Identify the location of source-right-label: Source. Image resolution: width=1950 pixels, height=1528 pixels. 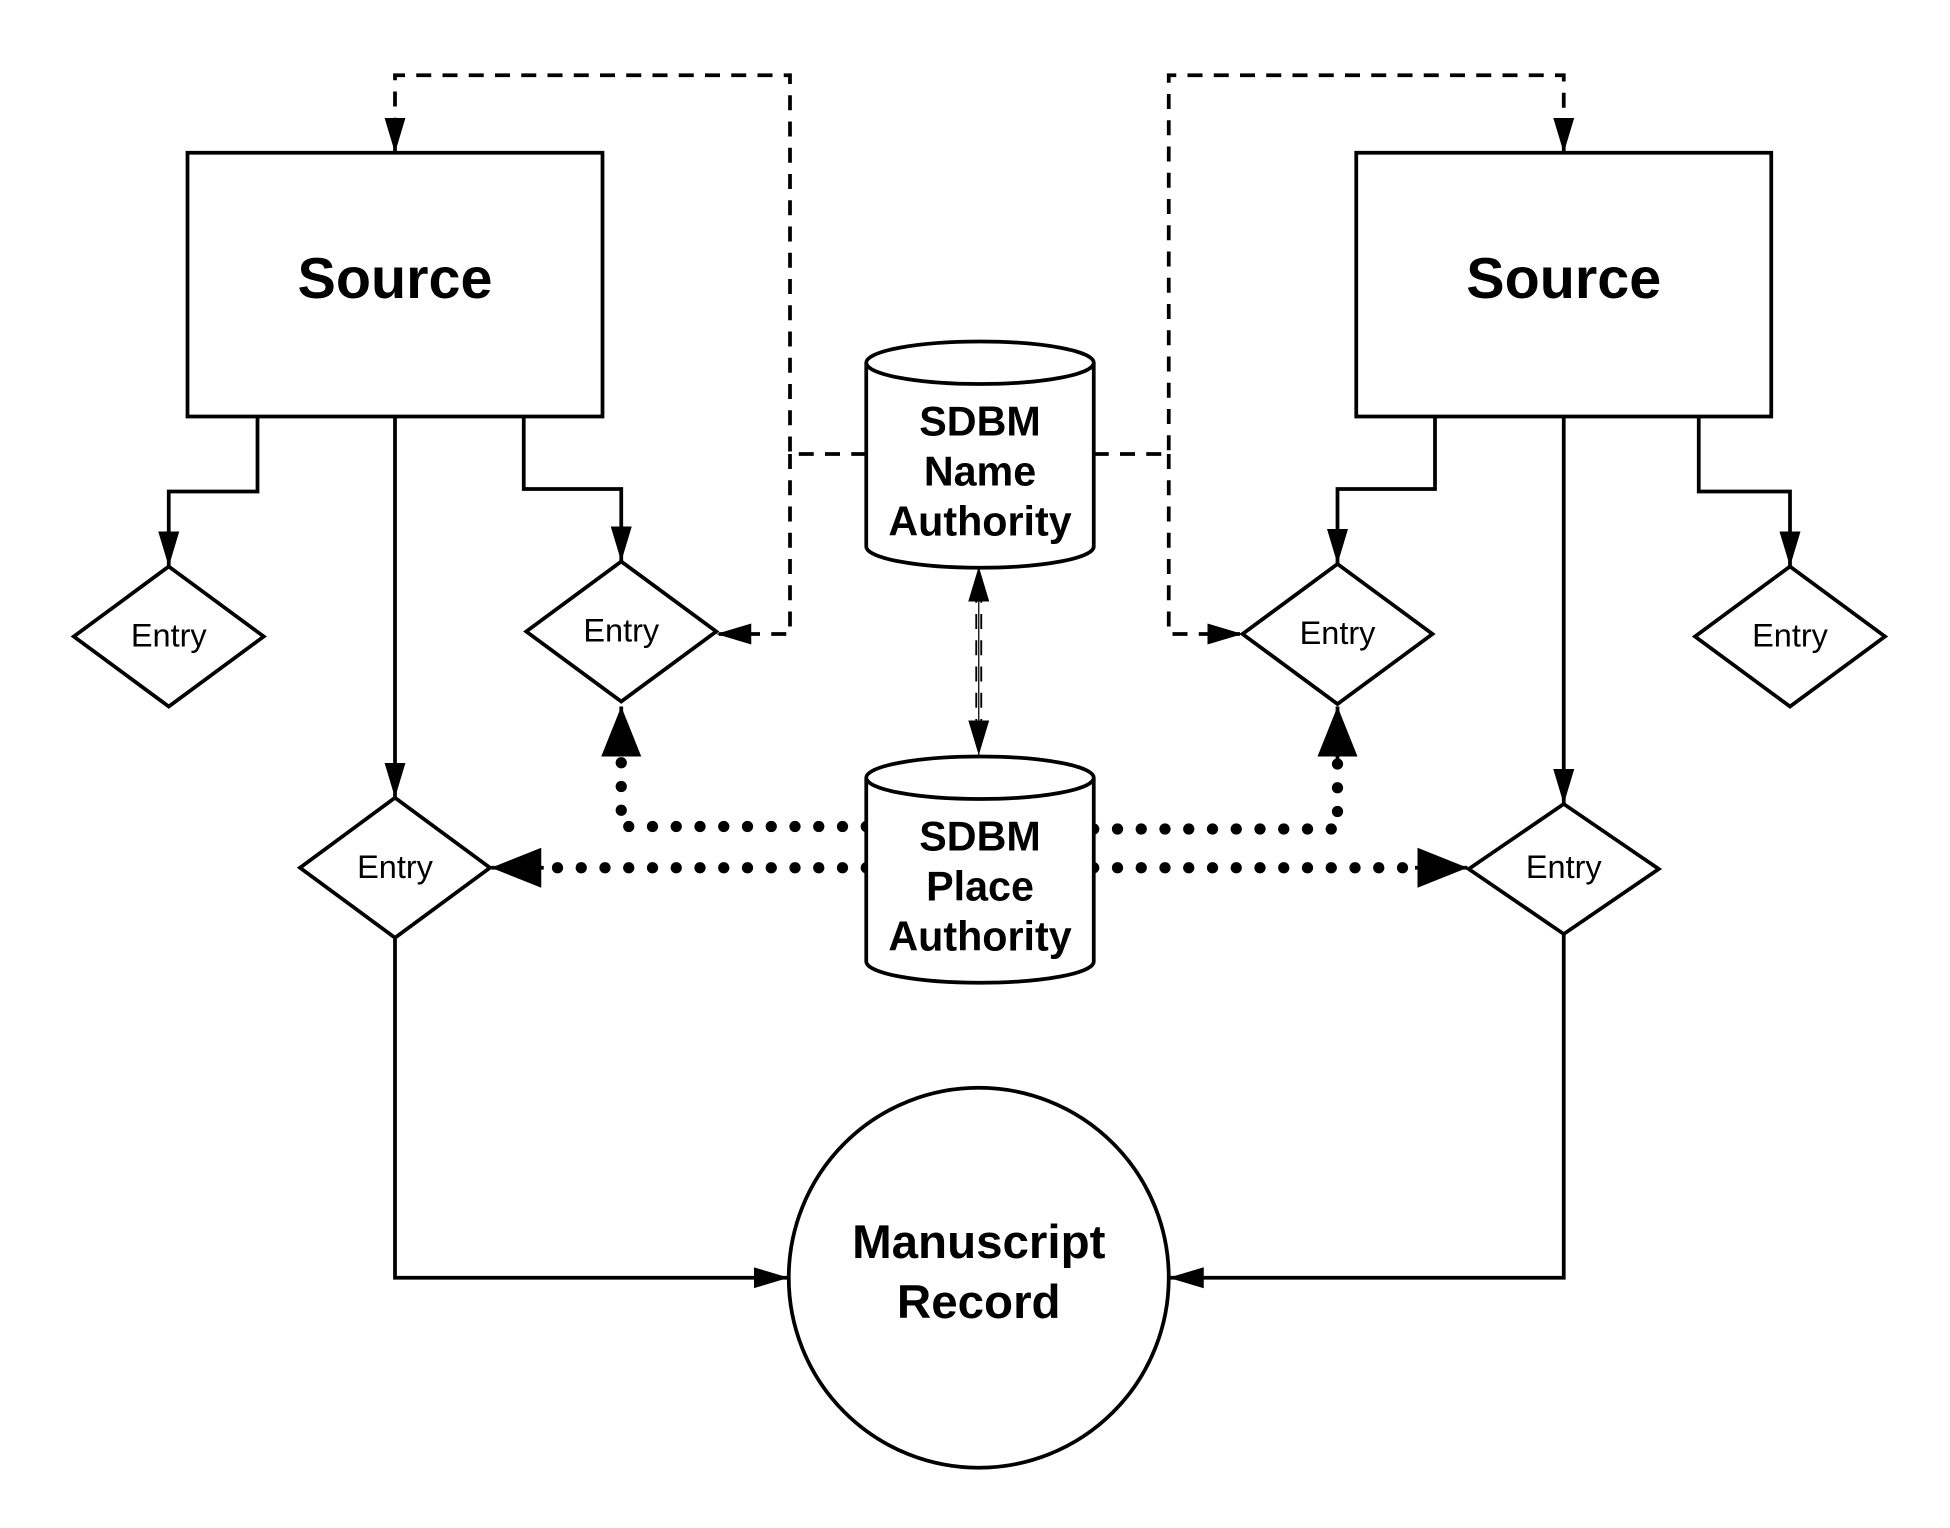
(1563, 279).